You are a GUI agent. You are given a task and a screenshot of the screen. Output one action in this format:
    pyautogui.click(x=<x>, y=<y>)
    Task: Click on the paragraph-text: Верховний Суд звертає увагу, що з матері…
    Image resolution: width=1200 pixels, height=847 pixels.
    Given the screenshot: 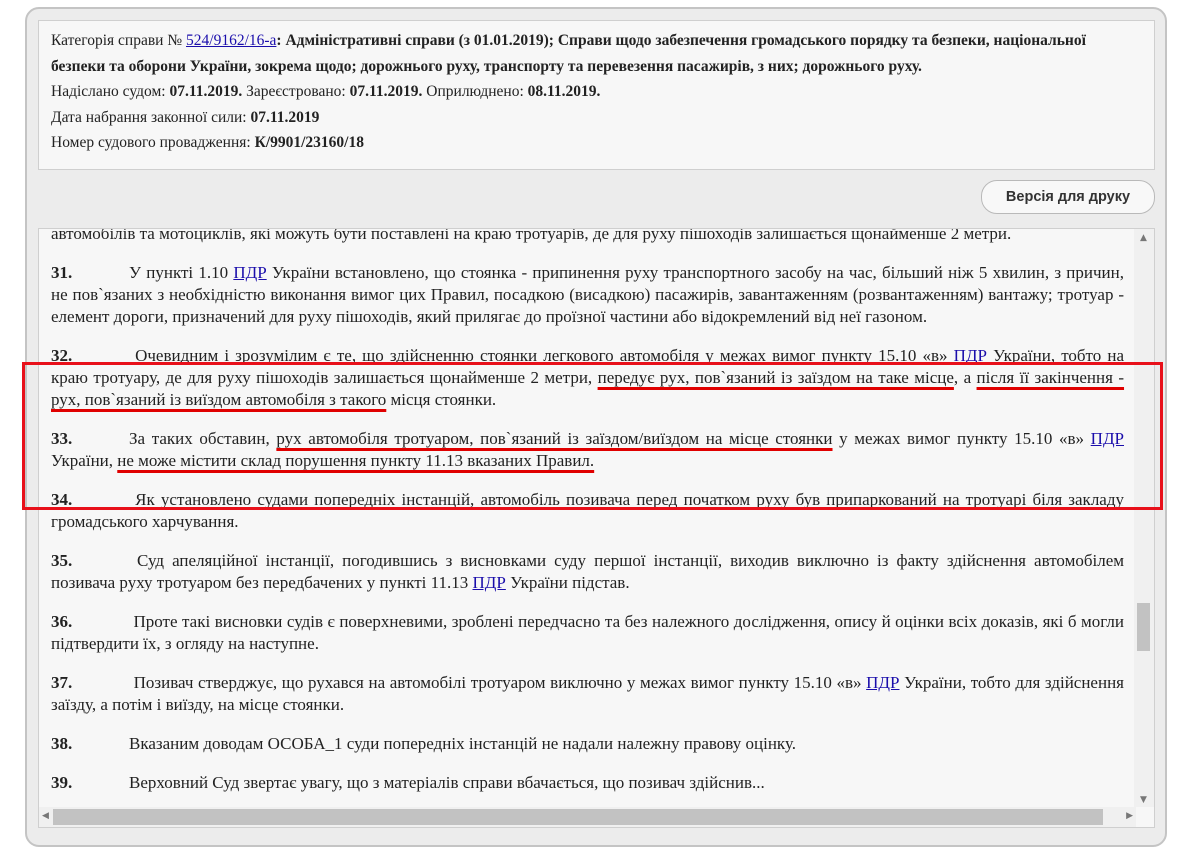 What is the action you would take?
    pyautogui.click(x=447, y=782)
    